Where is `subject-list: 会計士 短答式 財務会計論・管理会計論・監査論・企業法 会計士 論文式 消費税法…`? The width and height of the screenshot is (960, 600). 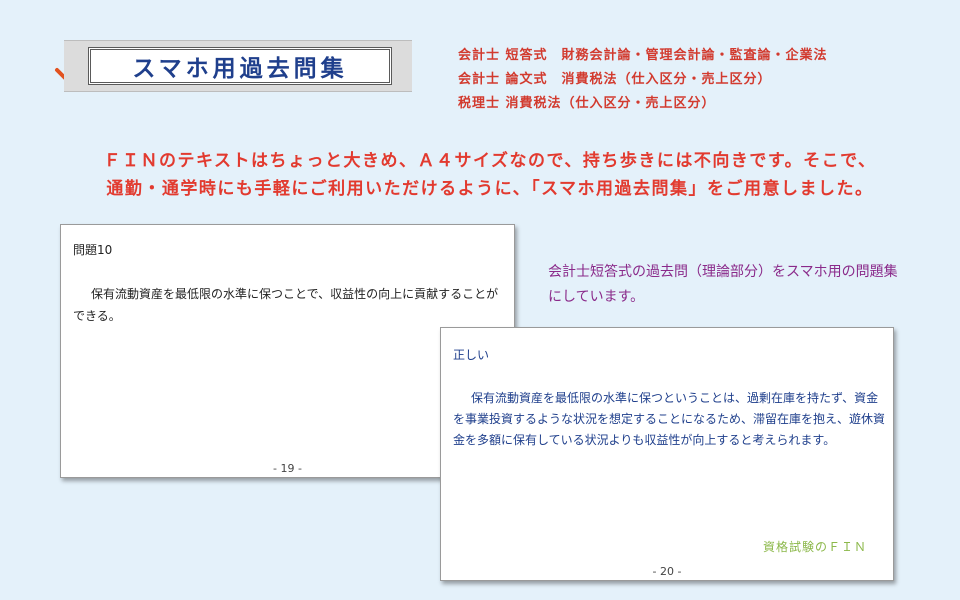
subject-list: 会計士 短答式 財務会計論・管理会計論・監査論・企業法 会計士 論文式 消費税法… is located at coordinates (643, 80).